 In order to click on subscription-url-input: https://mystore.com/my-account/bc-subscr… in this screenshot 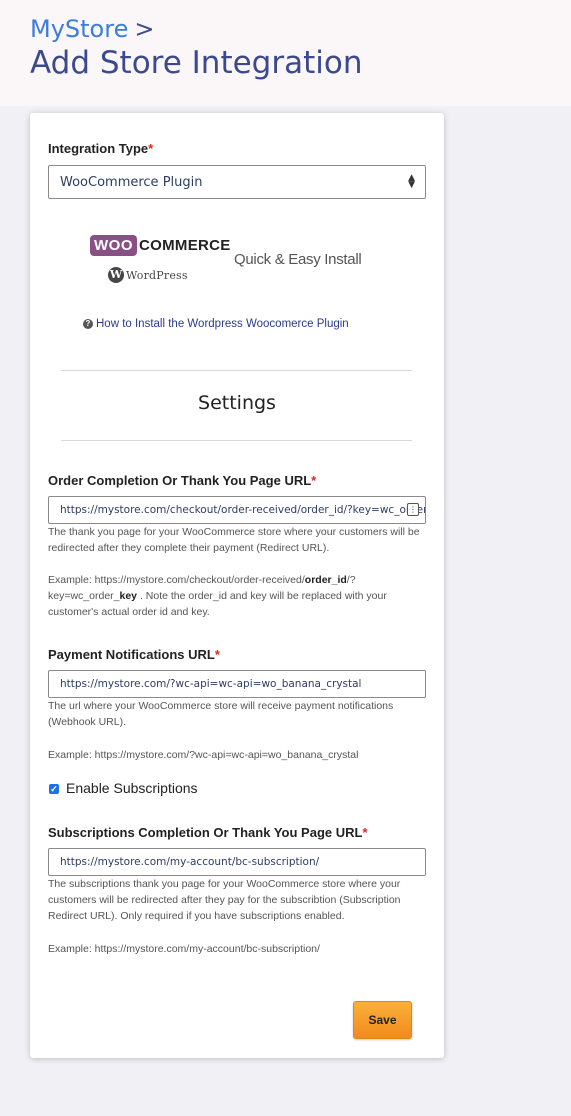, I will do `click(237, 862)`.